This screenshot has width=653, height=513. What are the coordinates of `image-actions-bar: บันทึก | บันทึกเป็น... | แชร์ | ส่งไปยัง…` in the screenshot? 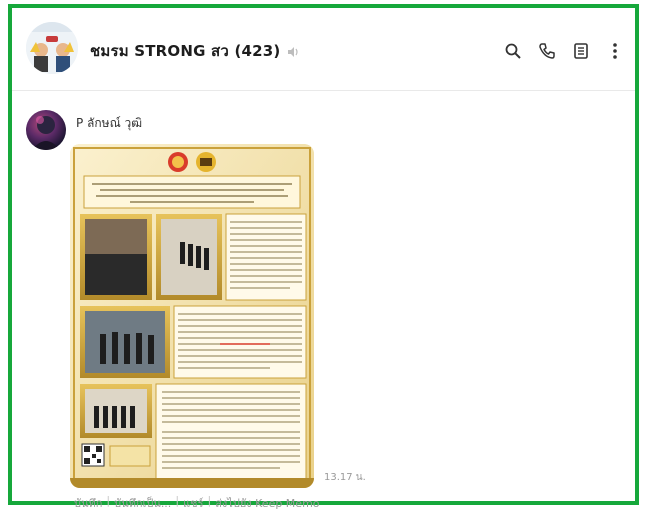 It's located at (197, 503).